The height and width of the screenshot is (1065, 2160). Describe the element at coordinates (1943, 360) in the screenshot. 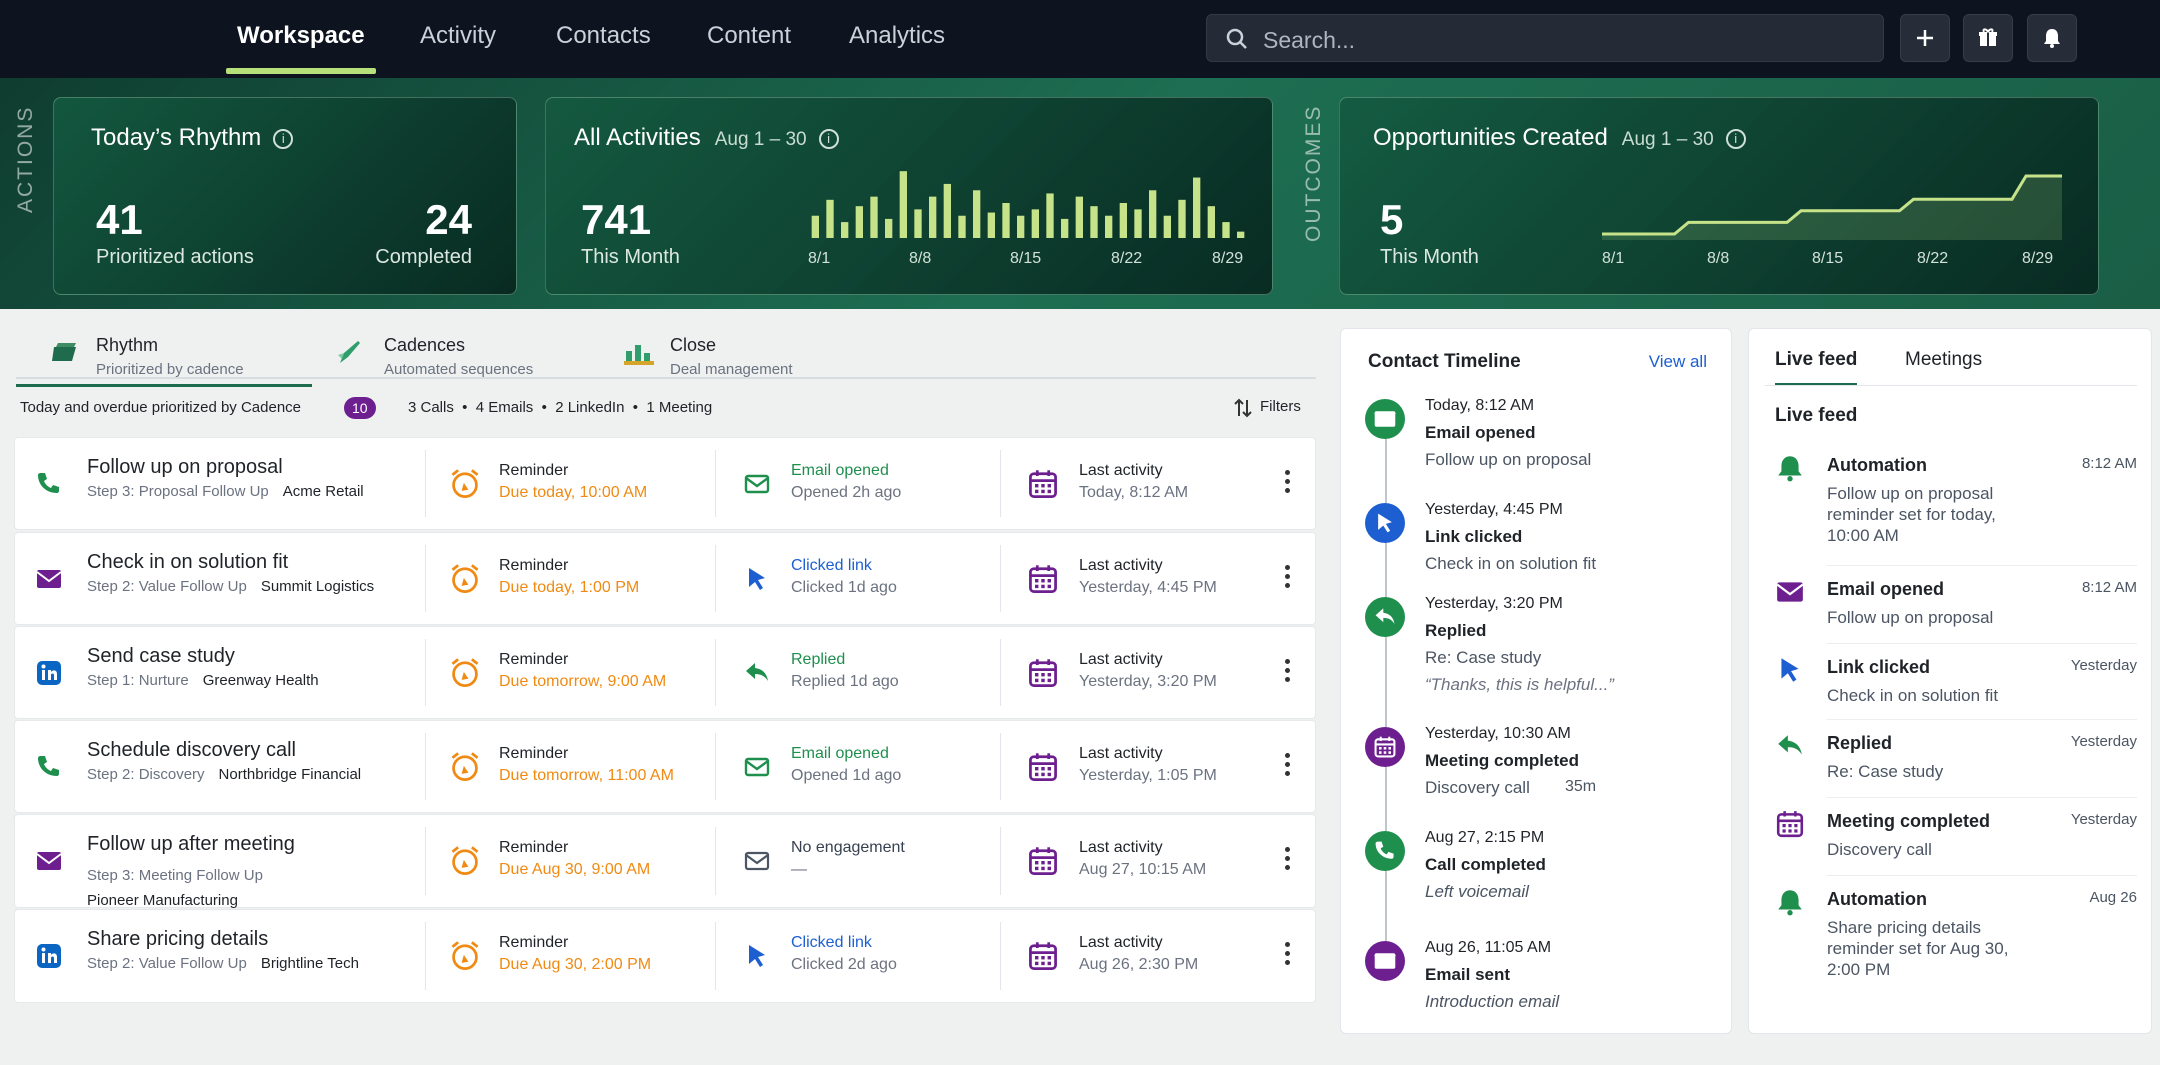

I see `tab-meetings: Meetings` at that location.